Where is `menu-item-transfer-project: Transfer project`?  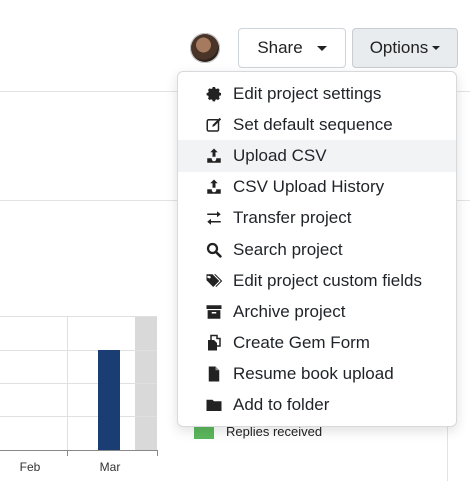 menu-item-transfer-project: Transfer project is located at coordinates (317, 218).